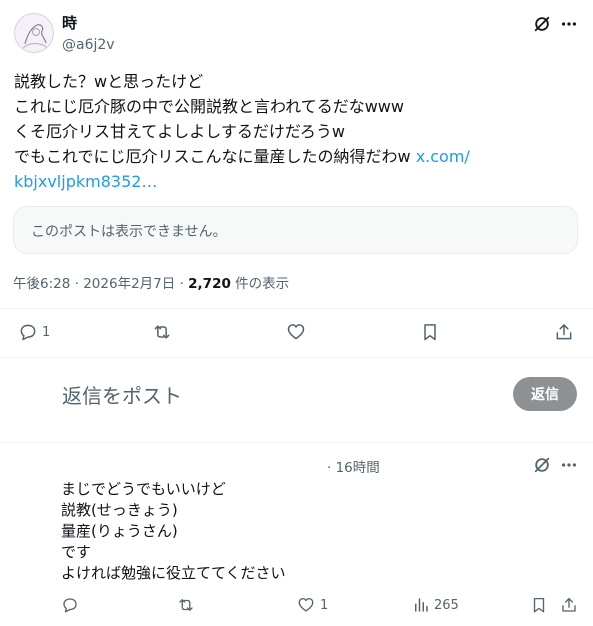  What do you see at coordinates (209, 284) in the screenshot?
I see `views-count: 2,720` at bounding box center [209, 284].